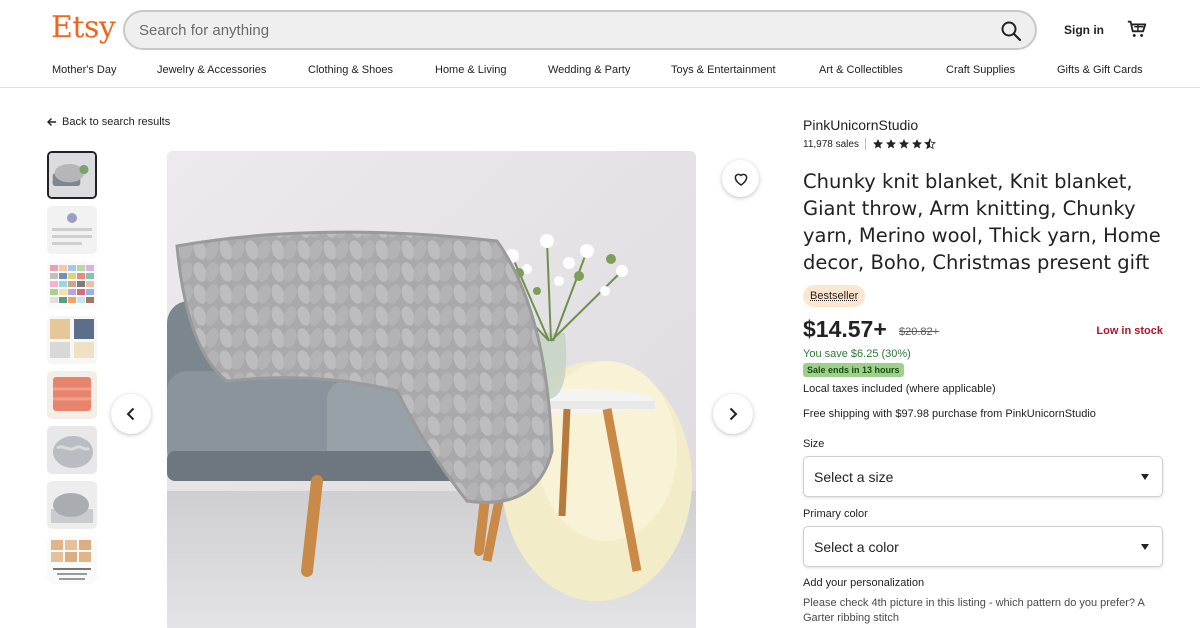 The width and height of the screenshot is (1200, 628). I want to click on previous-image-button, so click(131, 414).